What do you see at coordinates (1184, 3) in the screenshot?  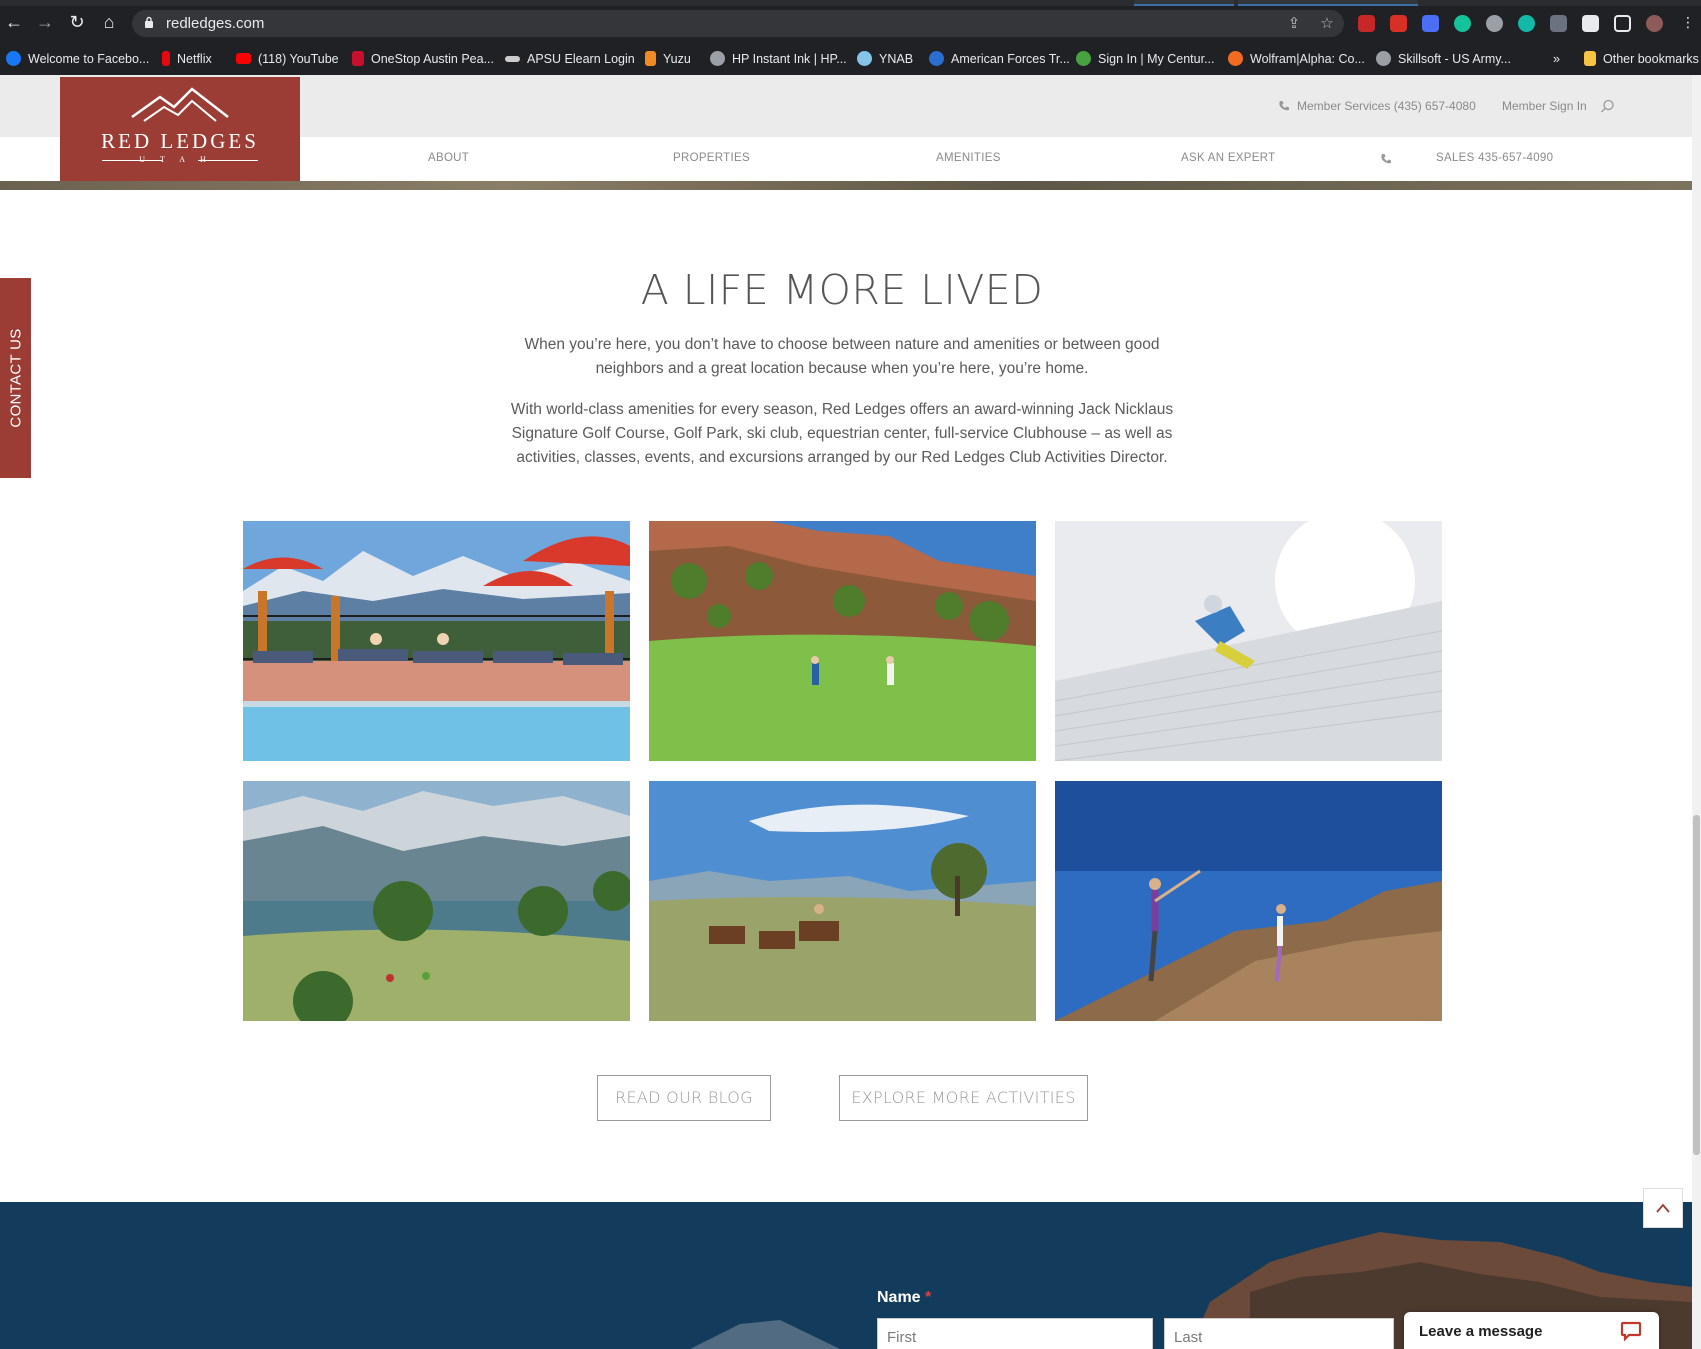 I see `active-tab` at bounding box center [1184, 3].